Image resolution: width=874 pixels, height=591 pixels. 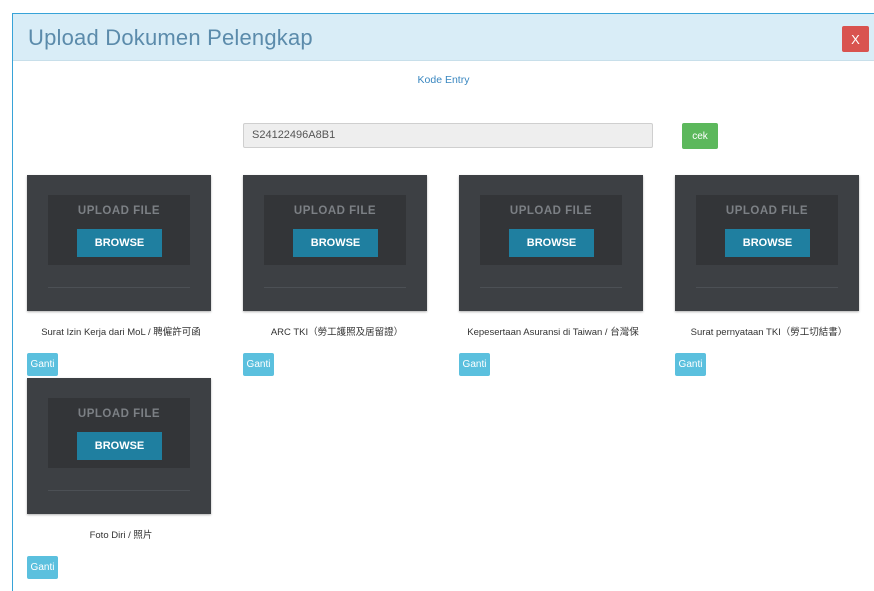 What do you see at coordinates (337, 332) in the screenshot?
I see `document-caption: ARC TKI（勞工護照及居留證）` at bounding box center [337, 332].